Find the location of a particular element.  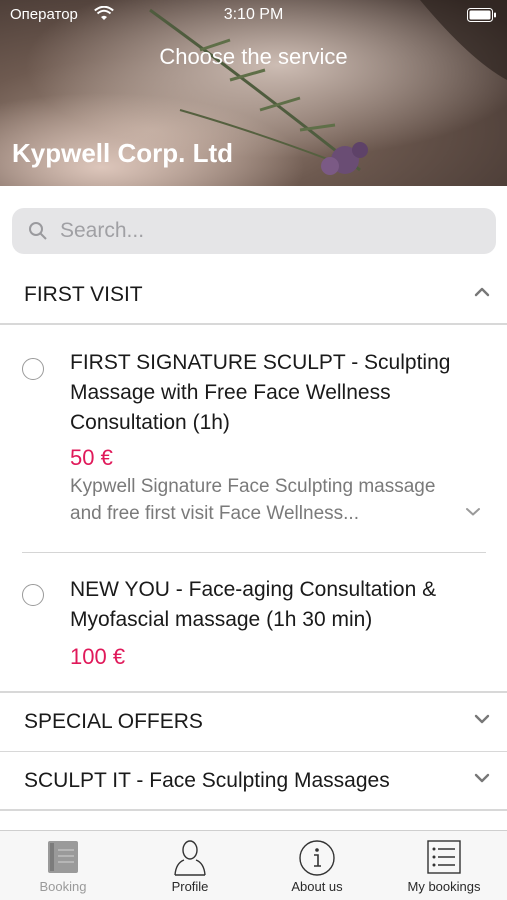

tab-label: About us is located at coordinates (317, 886).